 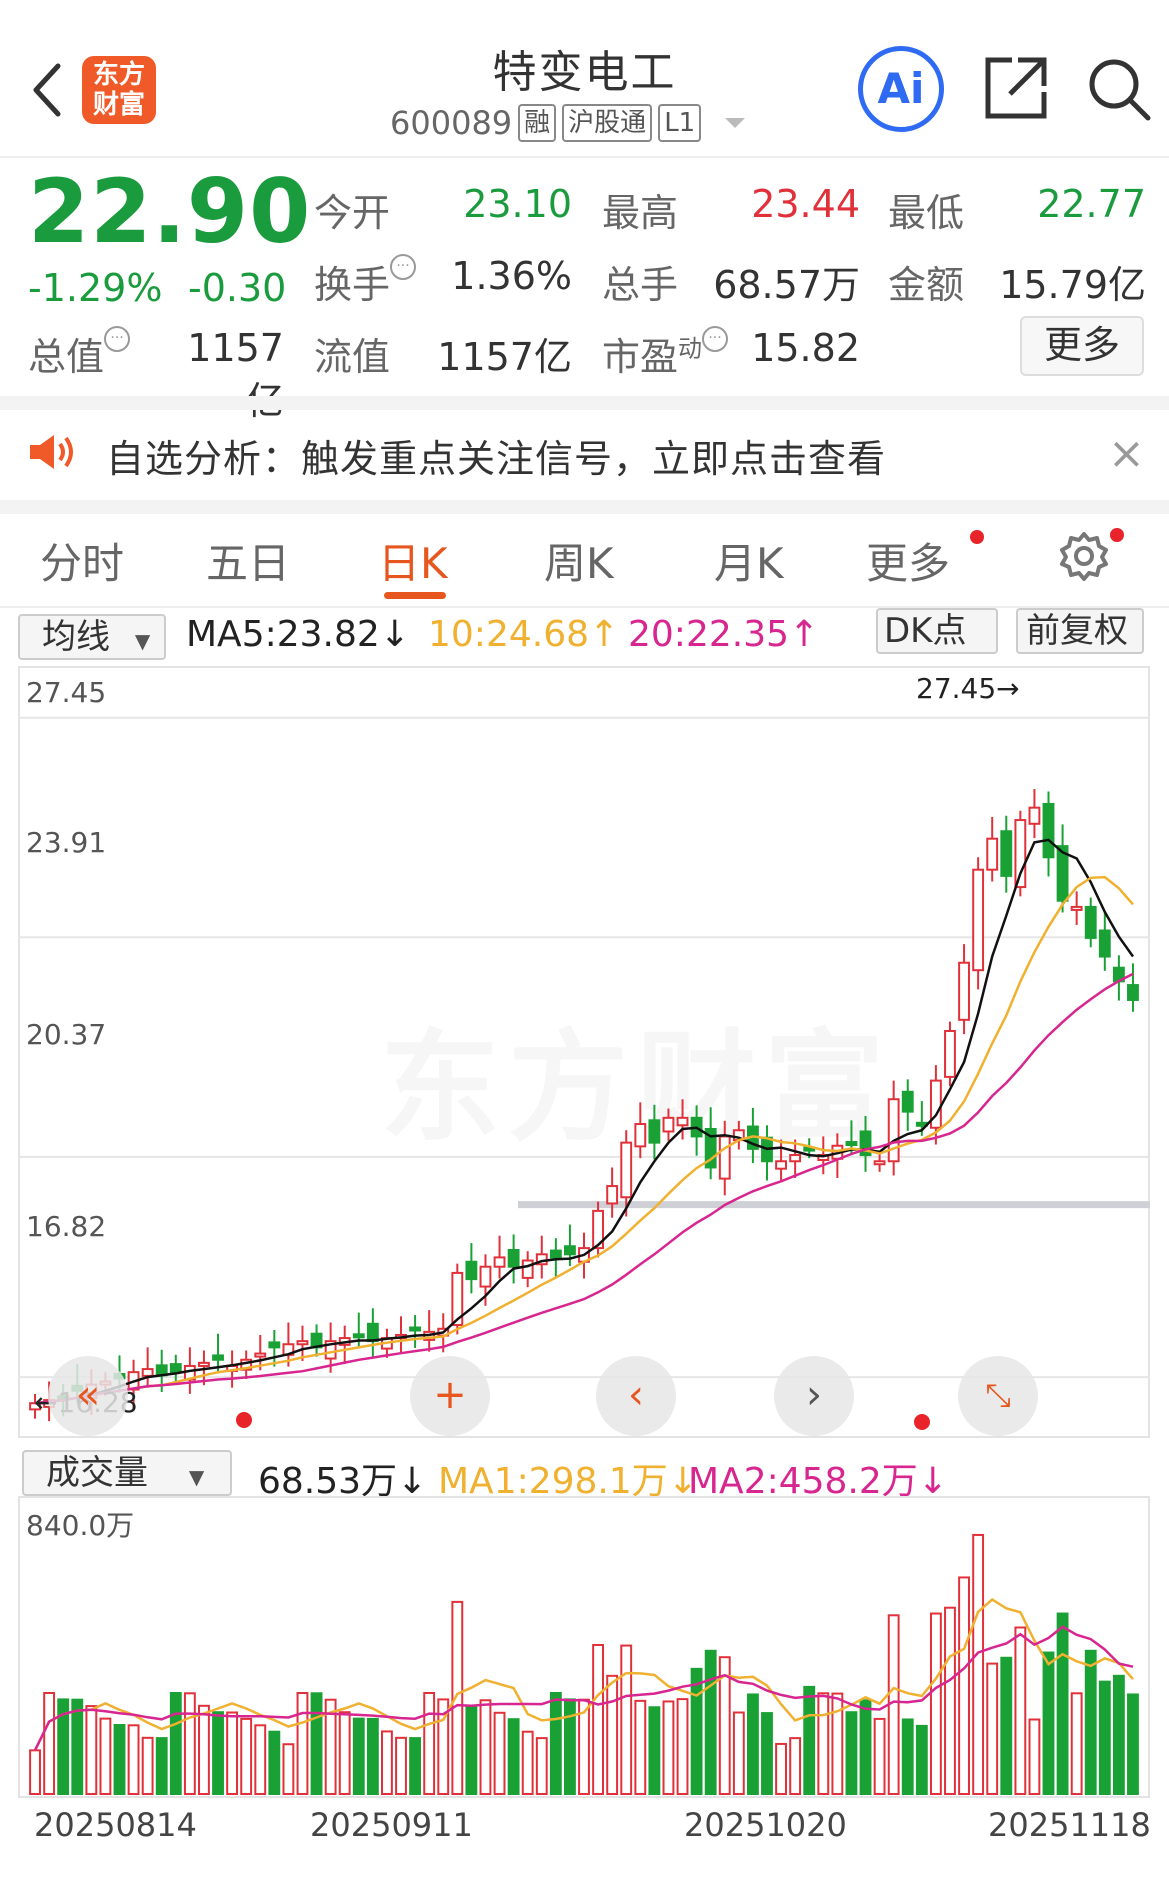 I want to click on close-icon: ×, so click(x=1126, y=453).